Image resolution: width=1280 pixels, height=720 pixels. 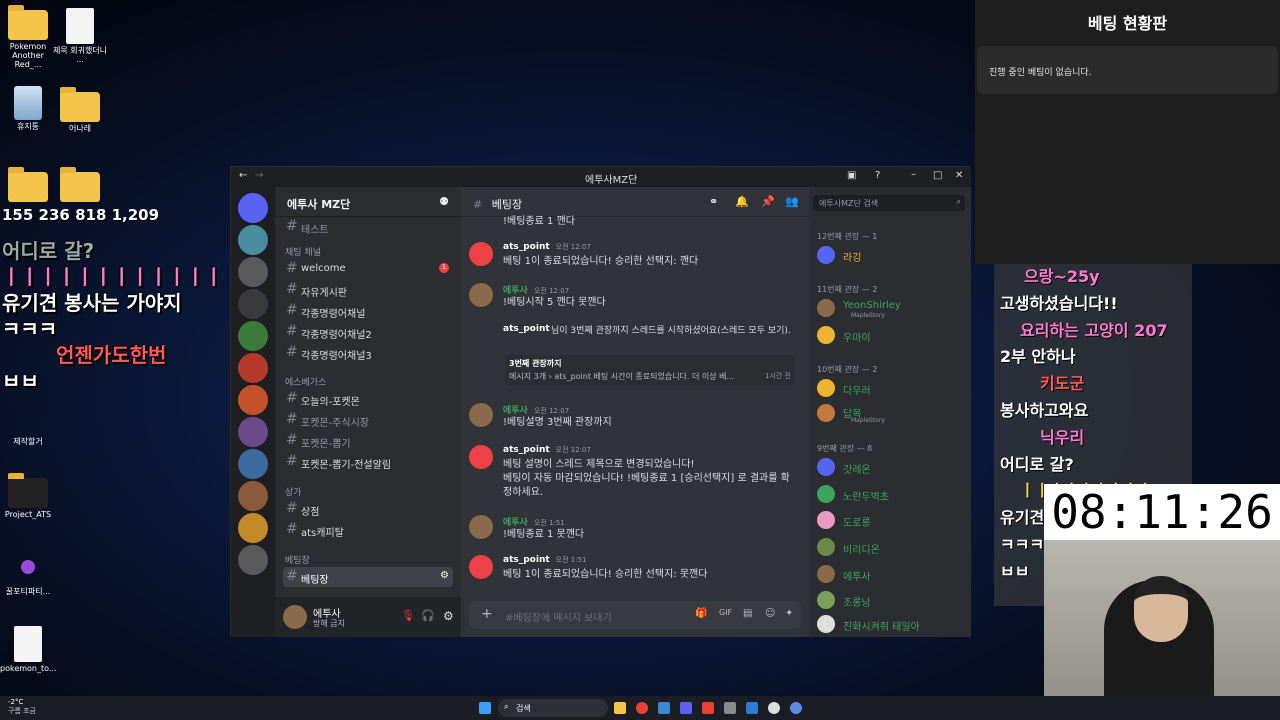 What do you see at coordinates (259, 175) in the screenshot?
I see `forward-arrow-icon: →` at bounding box center [259, 175].